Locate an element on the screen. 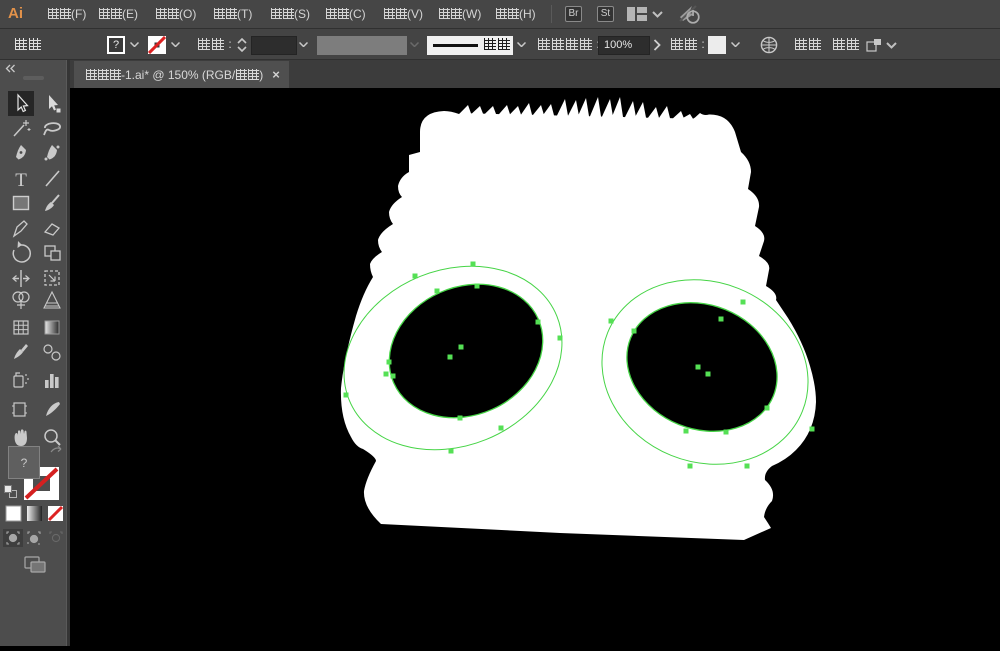  svg-text: T is located at coordinates (21, 180).